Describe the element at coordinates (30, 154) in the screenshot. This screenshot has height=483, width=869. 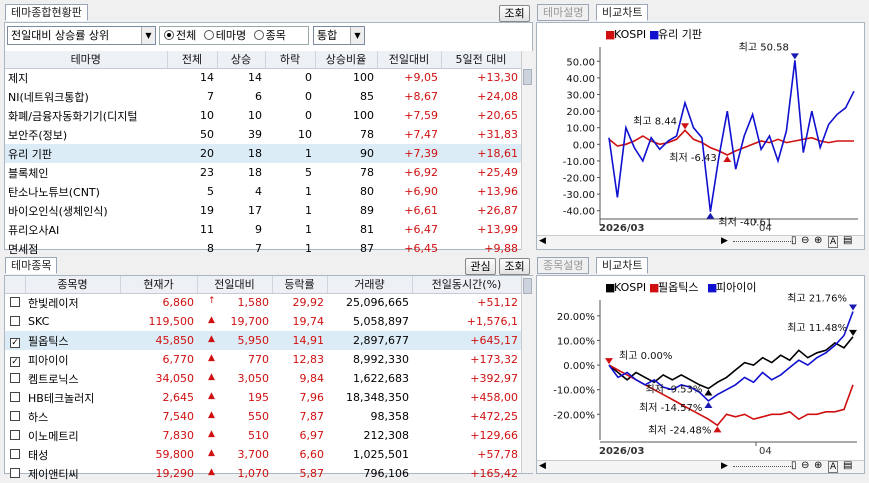
I see `cell-name: 유리 기판` at that location.